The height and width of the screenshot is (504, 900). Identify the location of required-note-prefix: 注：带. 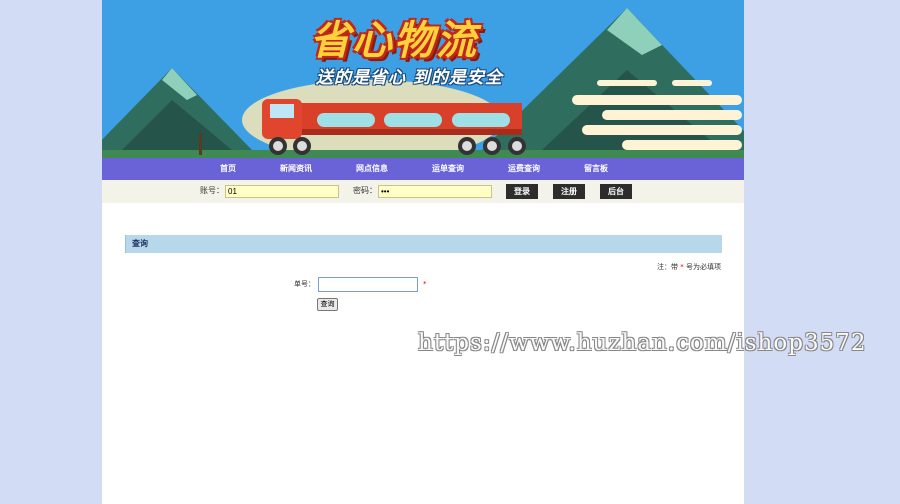
(668, 267).